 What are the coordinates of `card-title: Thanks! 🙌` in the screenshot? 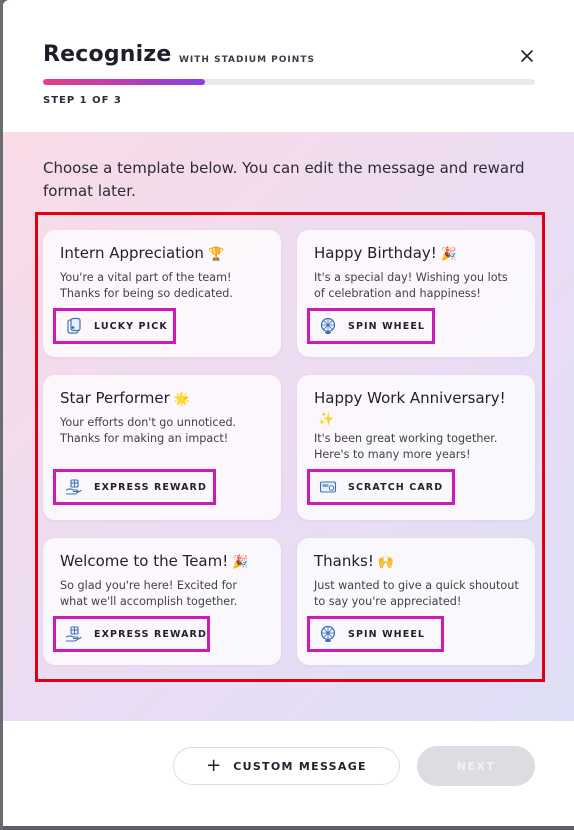 It's located at (354, 561).